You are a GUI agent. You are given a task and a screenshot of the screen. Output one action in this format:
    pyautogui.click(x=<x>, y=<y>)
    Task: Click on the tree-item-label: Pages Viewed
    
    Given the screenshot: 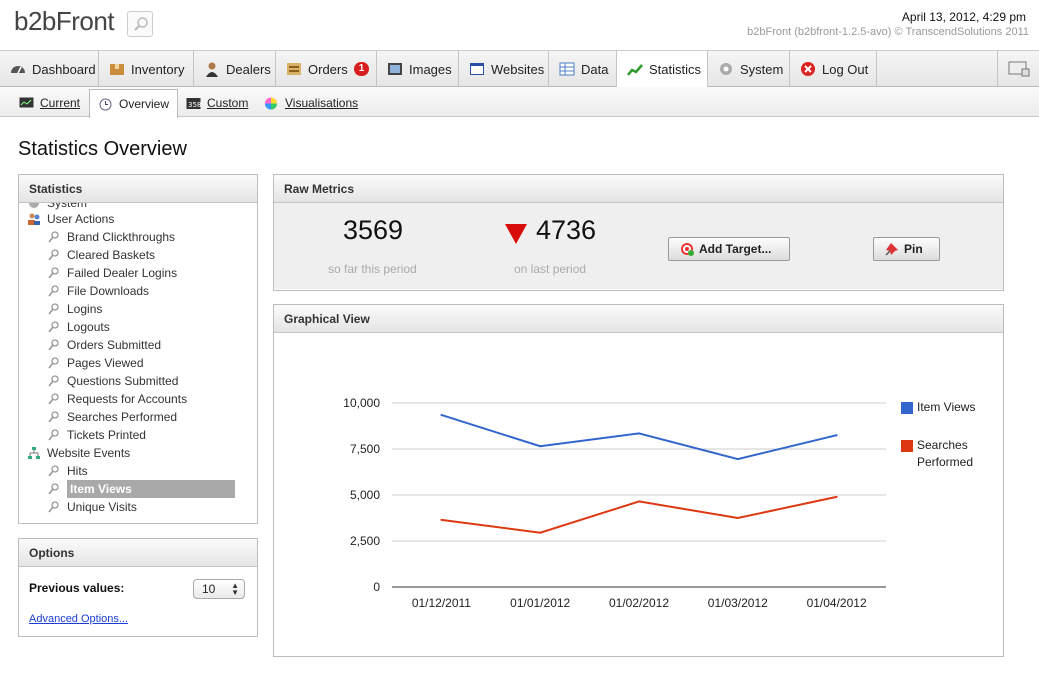 What is the action you would take?
    pyautogui.click(x=105, y=363)
    